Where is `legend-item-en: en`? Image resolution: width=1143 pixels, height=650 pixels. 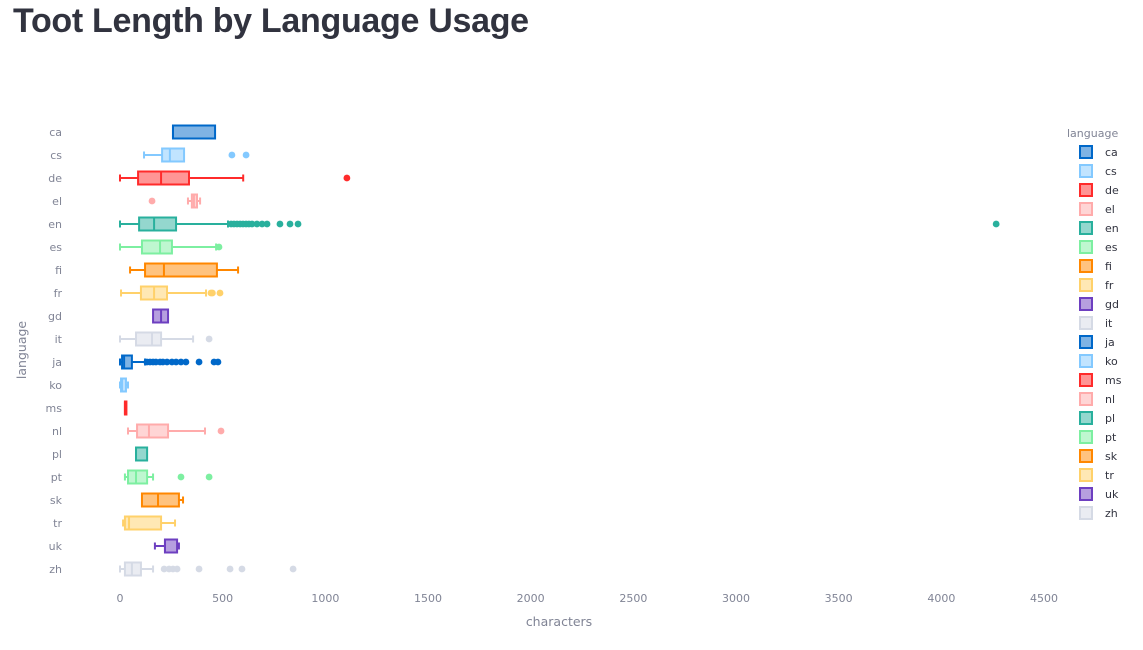 legend-item-en: en is located at coordinates (1099, 228).